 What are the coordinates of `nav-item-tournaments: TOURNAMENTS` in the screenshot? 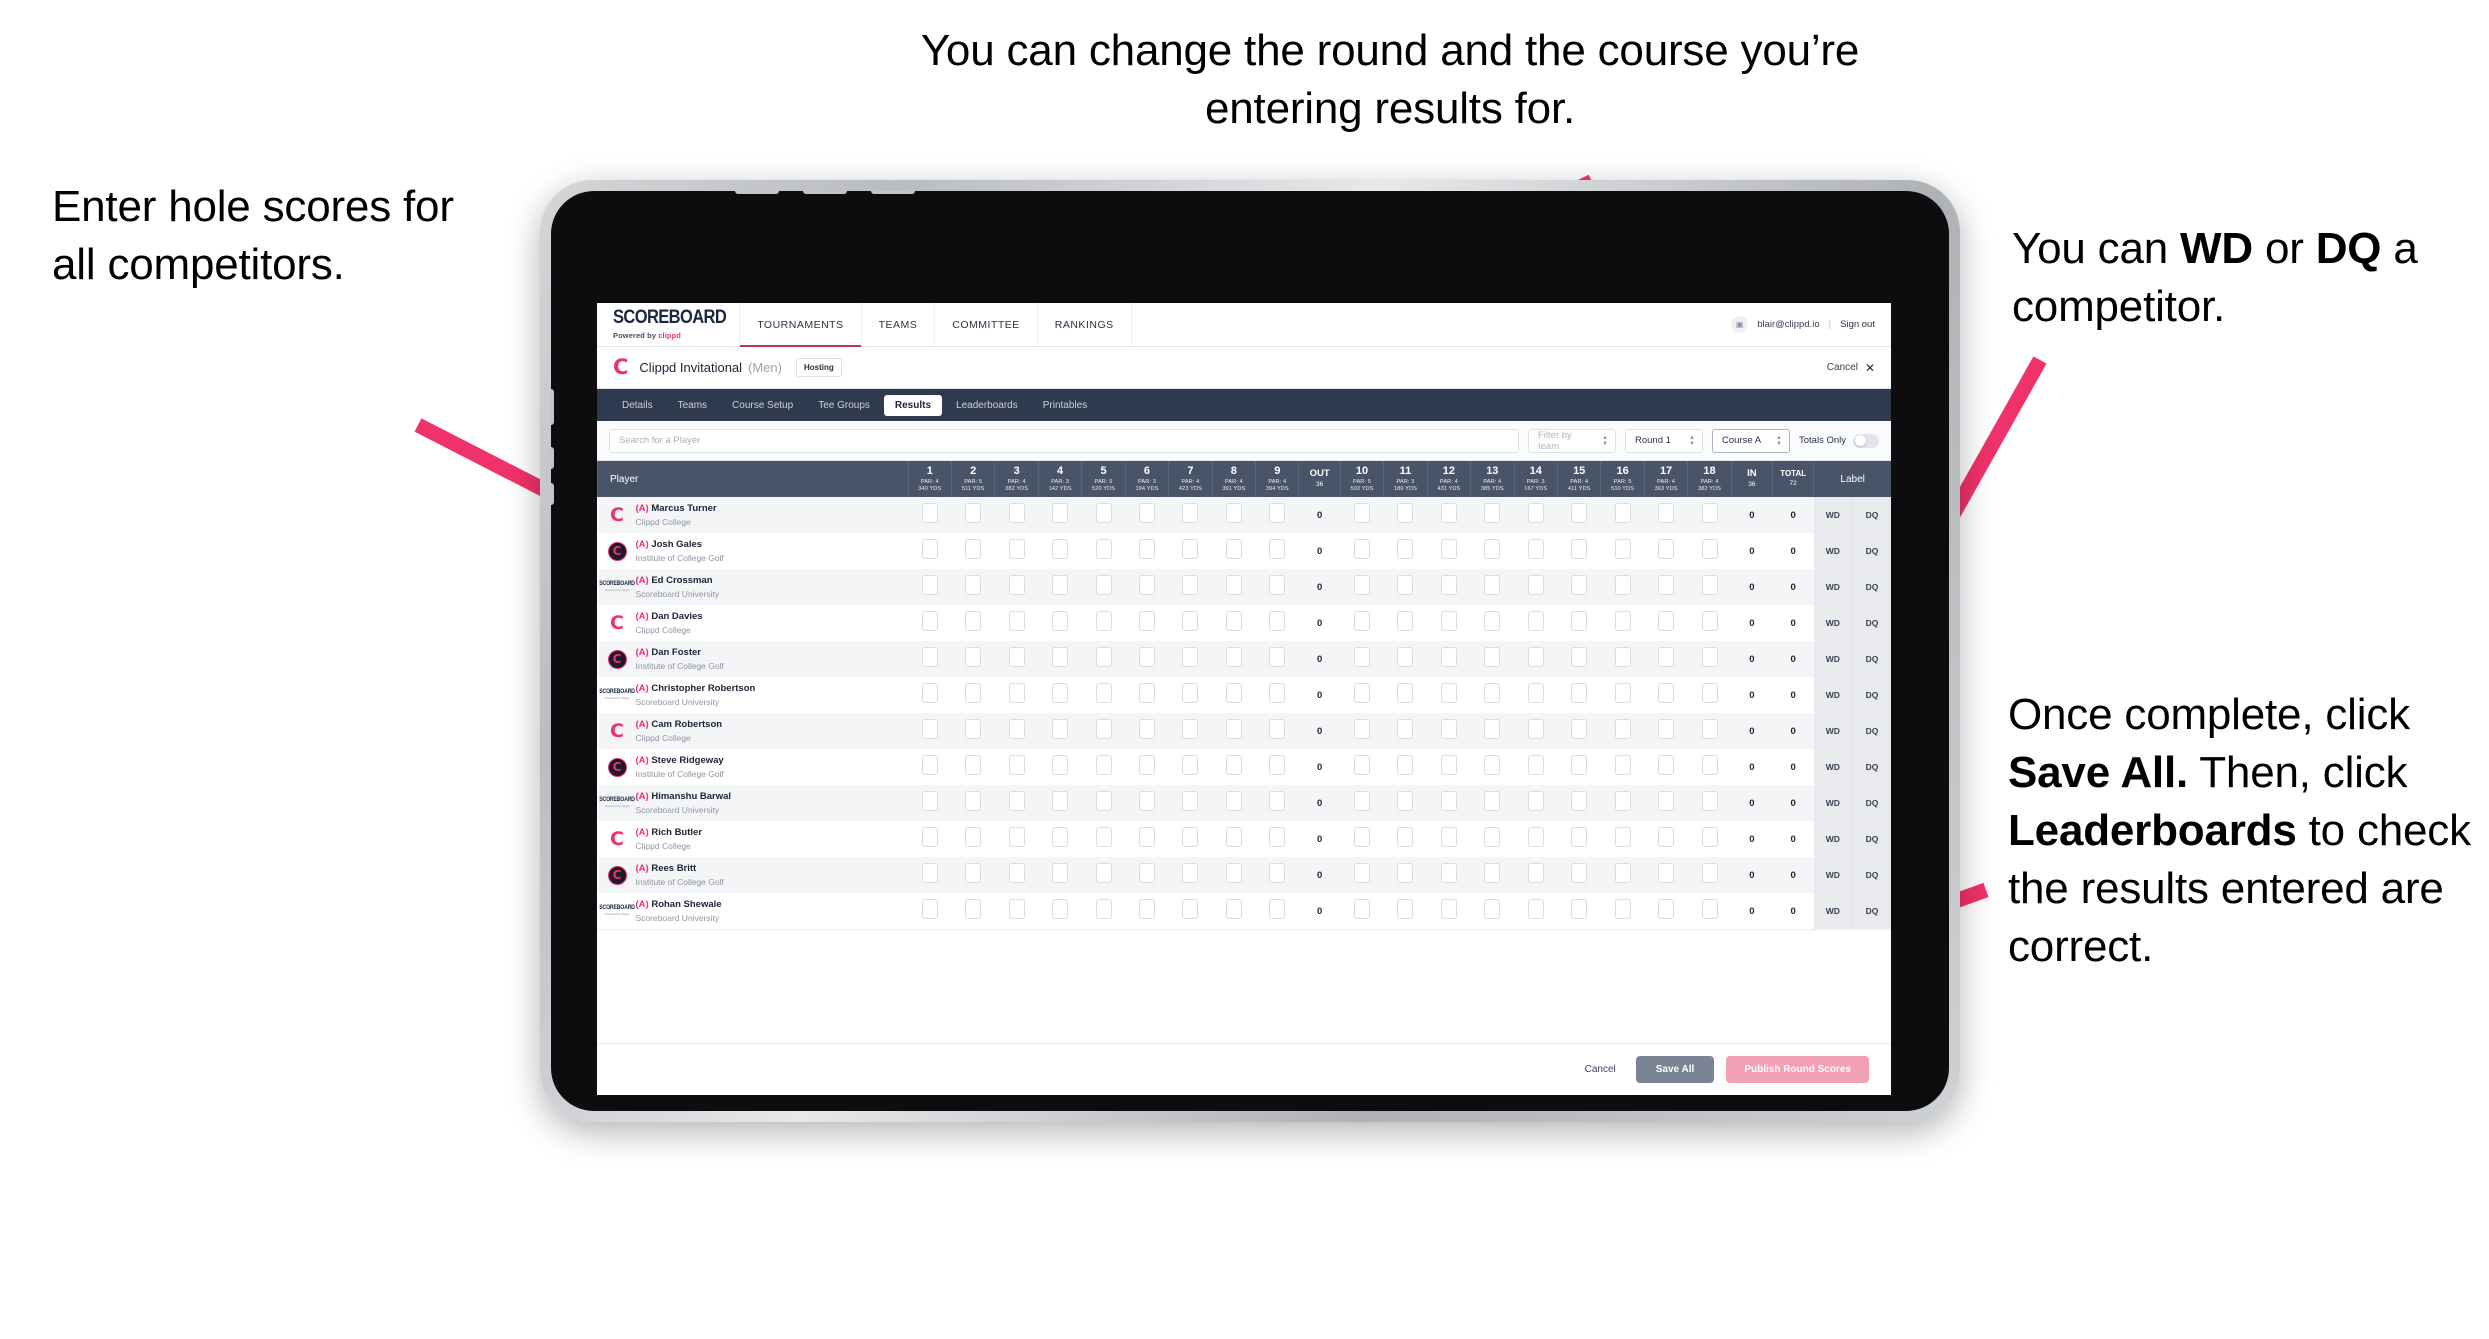 It's located at (800, 325).